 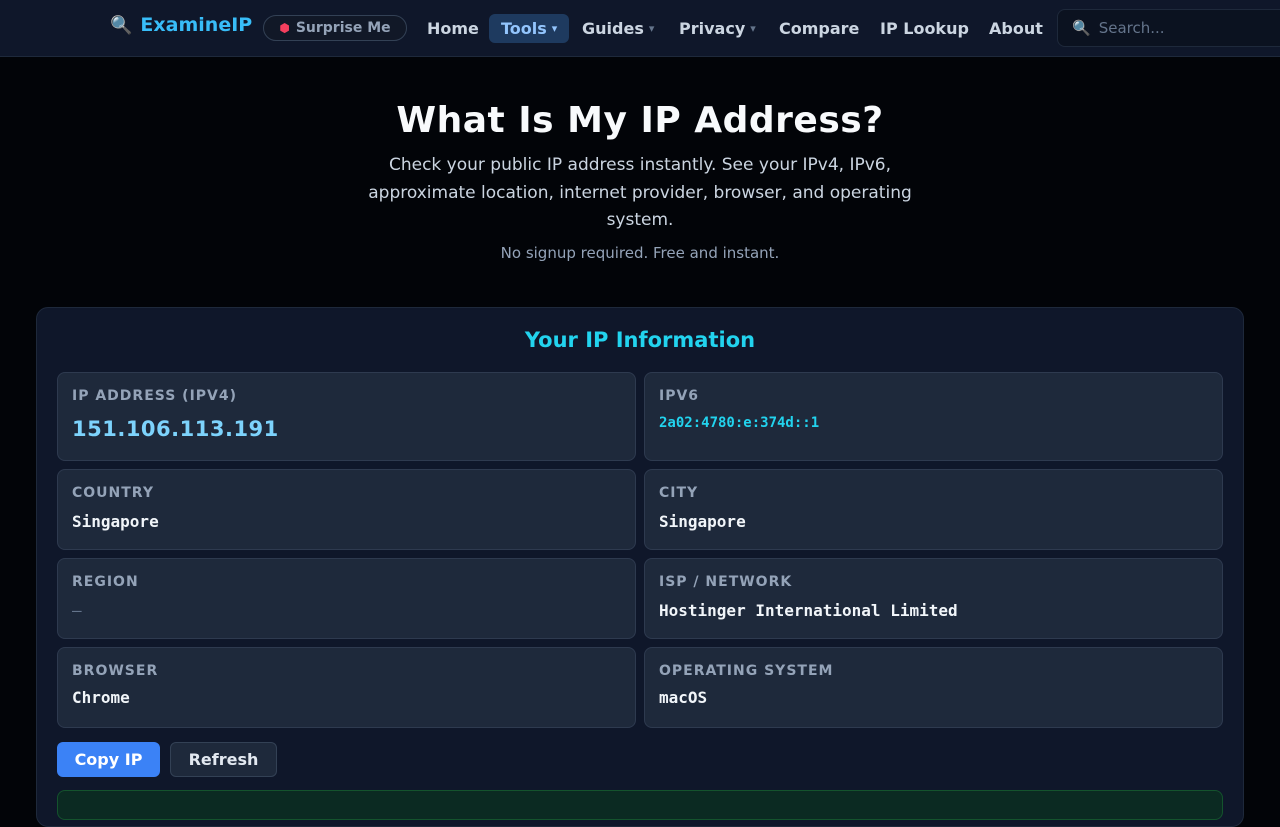 I want to click on nav-privacy: Privacy ▾, so click(x=717, y=28).